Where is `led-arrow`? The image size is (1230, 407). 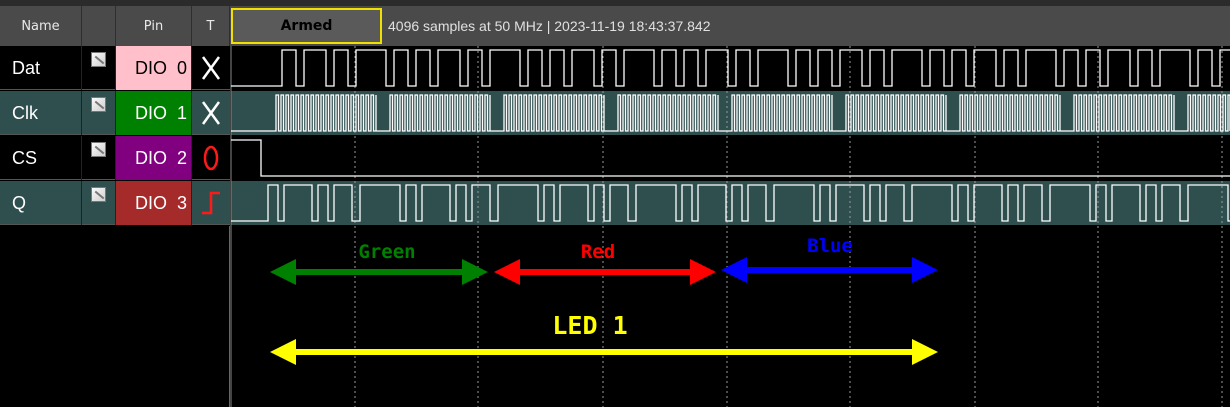 led-arrow is located at coordinates (604, 352).